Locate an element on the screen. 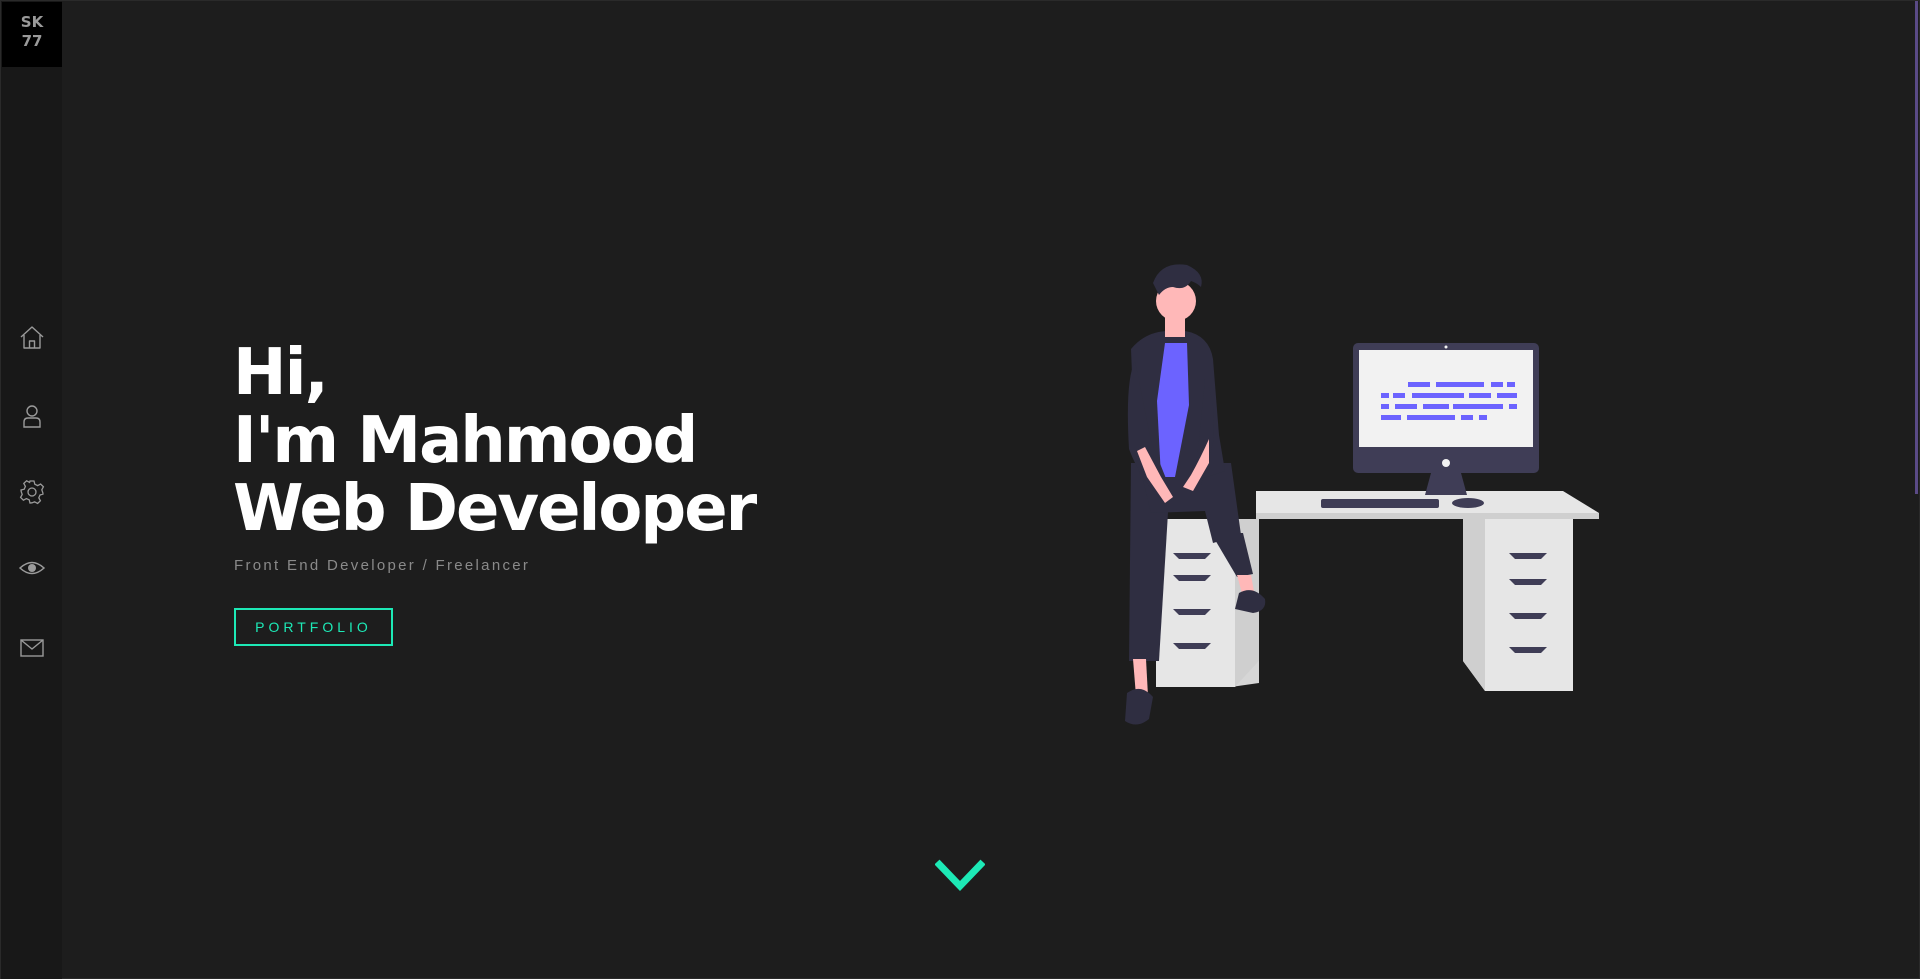 This screenshot has height=979, width=1920. logo-line-2: 77 is located at coordinates (32, 41).